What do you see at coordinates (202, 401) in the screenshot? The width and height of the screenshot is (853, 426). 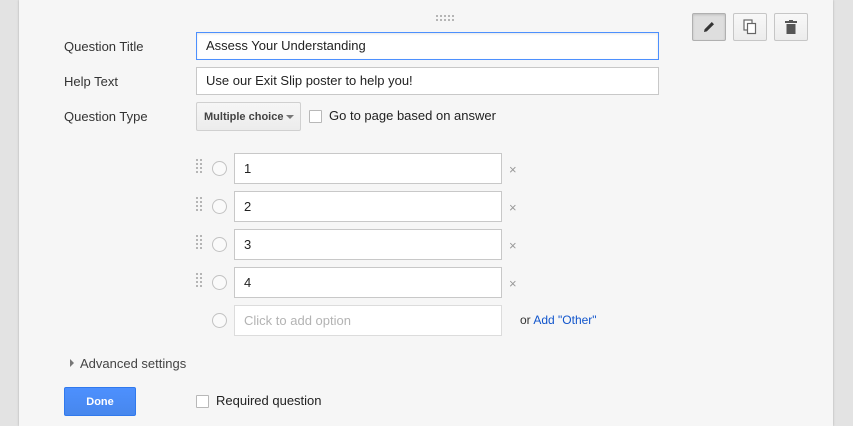 I see `required-question-checkbox` at bounding box center [202, 401].